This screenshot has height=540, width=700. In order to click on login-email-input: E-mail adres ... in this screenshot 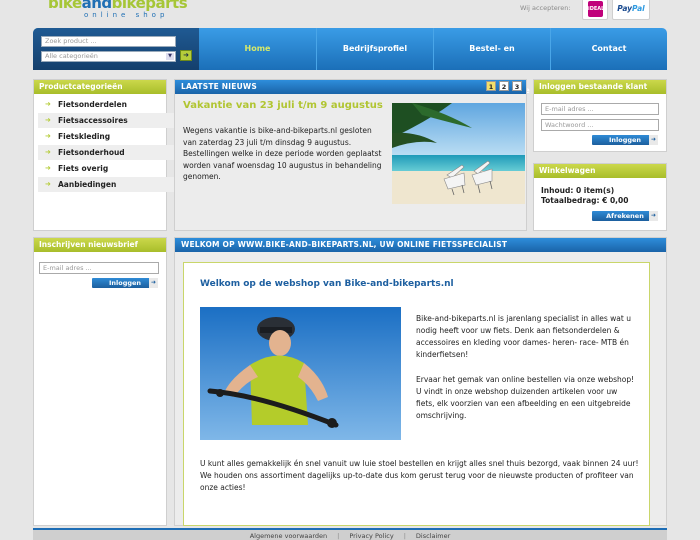, I will do `click(600, 109)`.